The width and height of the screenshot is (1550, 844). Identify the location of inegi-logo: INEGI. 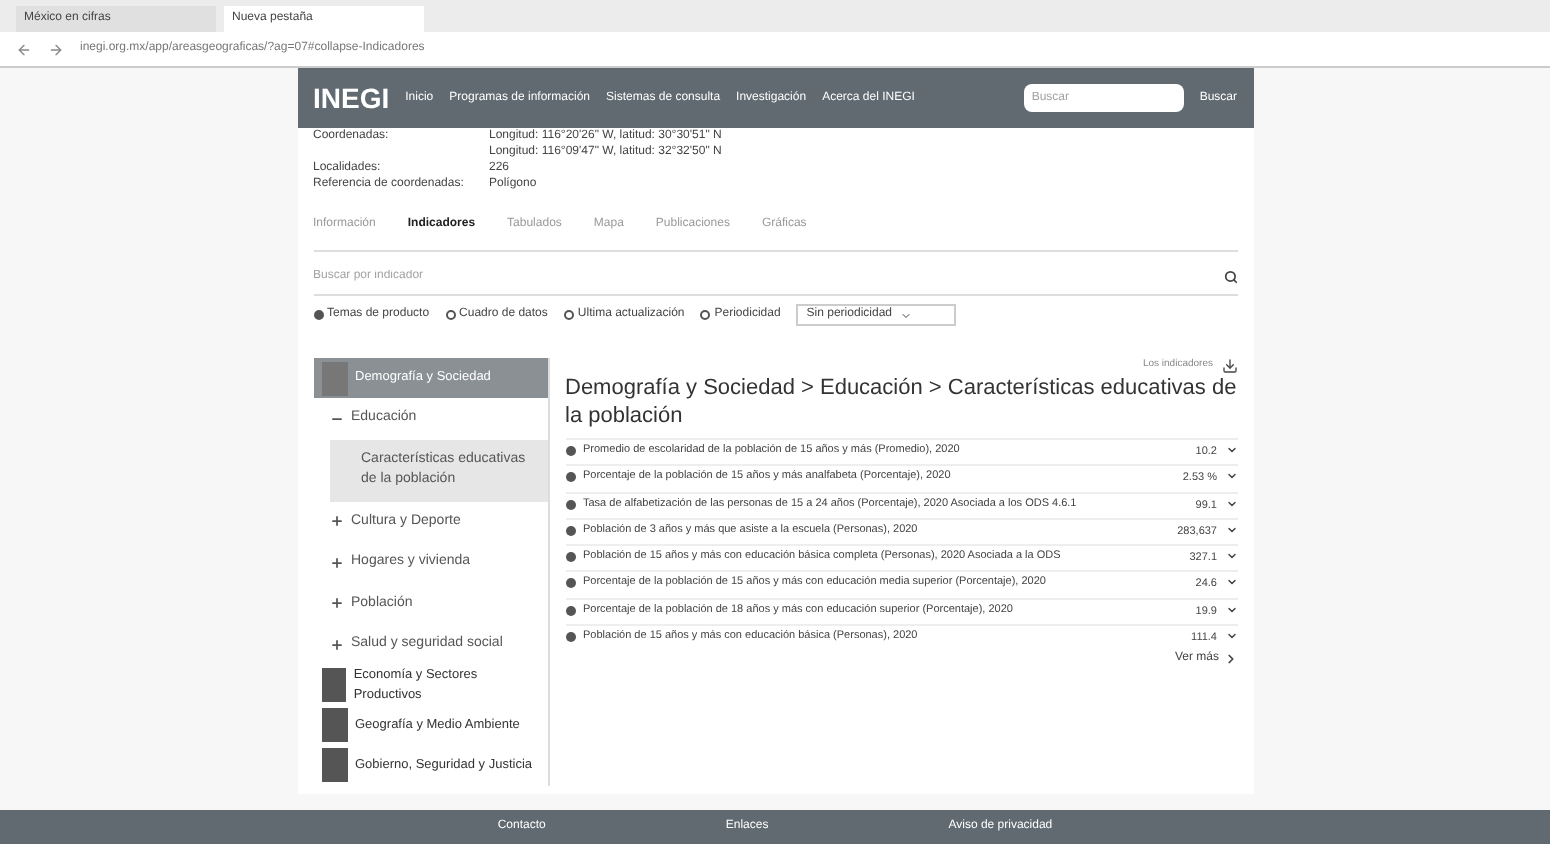
(351, 98).